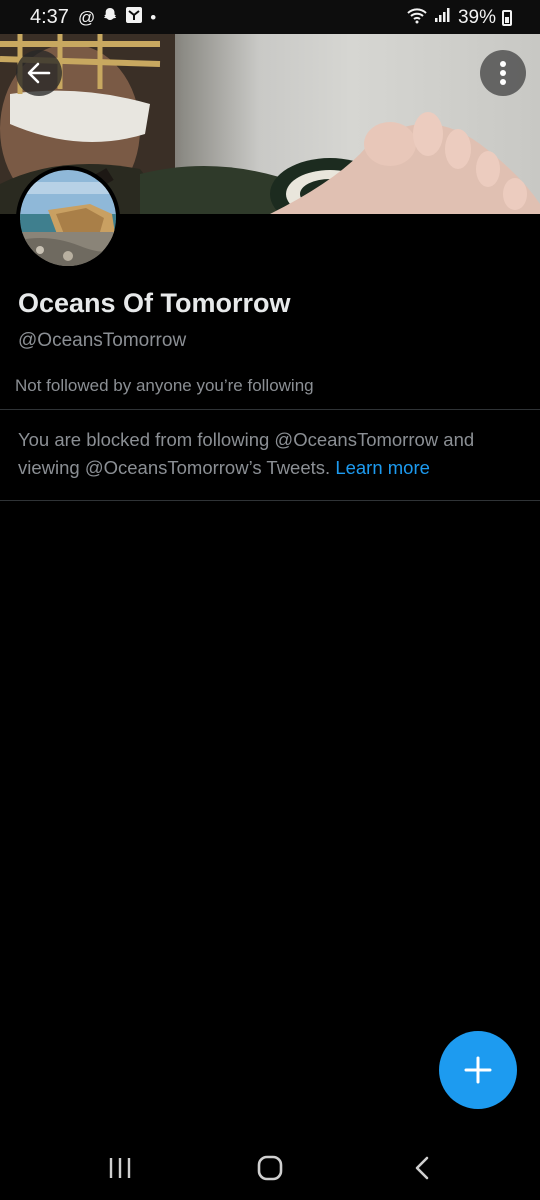 This screenshot has width=540, height=1200. I want to click on chevron-left-icon, so click(422, 1168).